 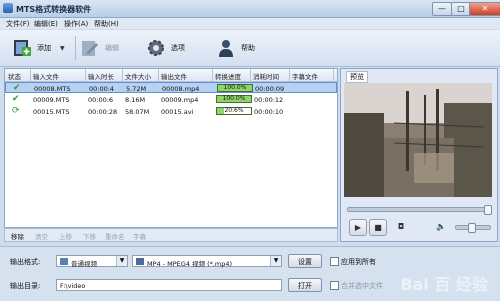 I want to click on elapsed-cell: 00:00:09, so click(x=270, y=89).